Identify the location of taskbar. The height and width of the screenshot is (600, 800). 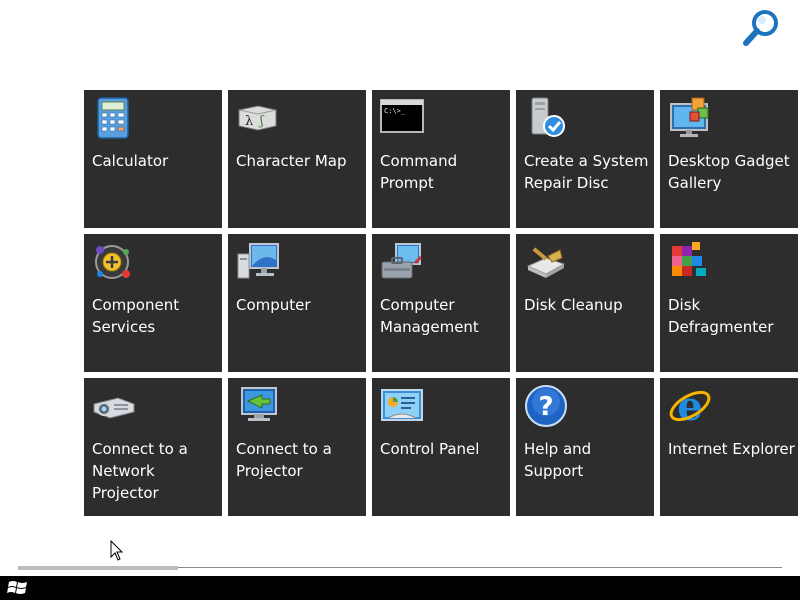
(400, 588).